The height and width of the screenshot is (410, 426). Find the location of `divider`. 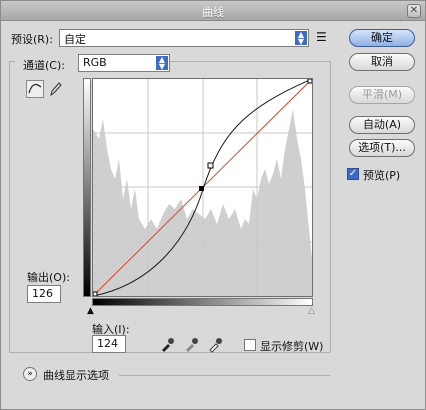

divider is located at coordinates (225, 375).